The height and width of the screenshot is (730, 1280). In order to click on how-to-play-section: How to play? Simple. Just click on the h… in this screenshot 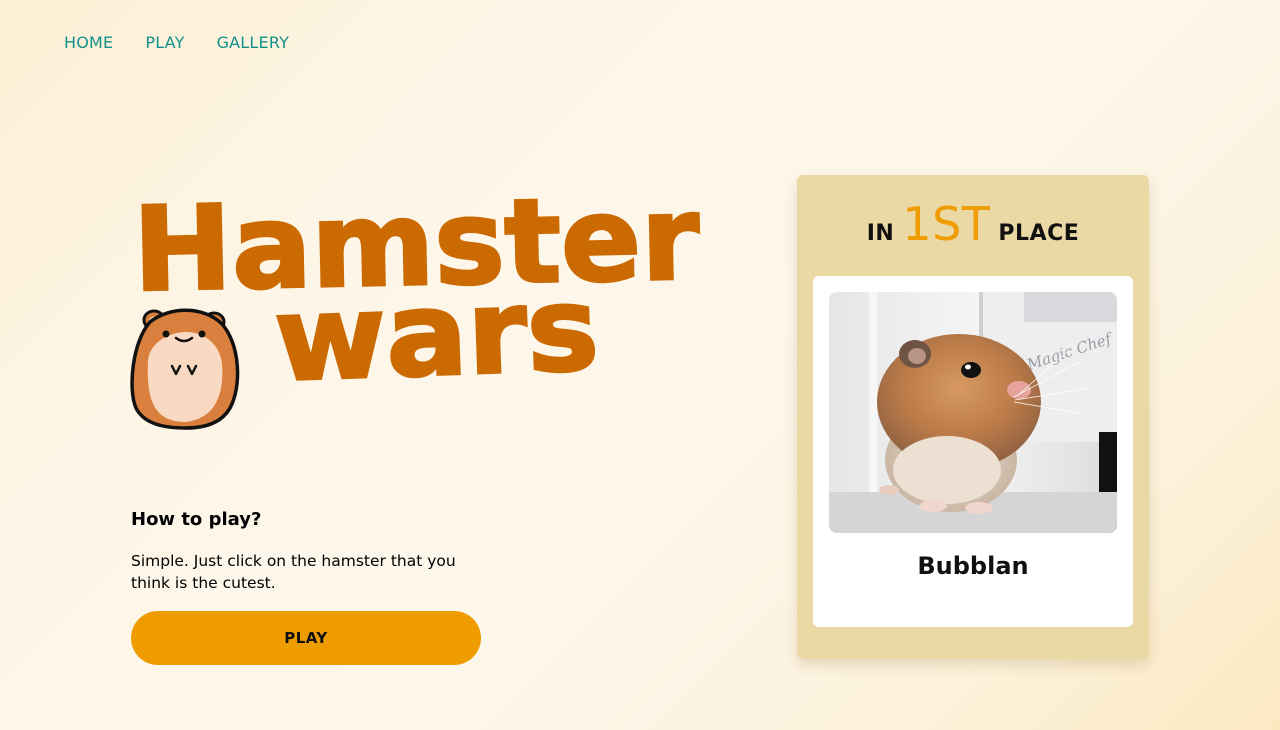, I will do `click(311, 551)`.